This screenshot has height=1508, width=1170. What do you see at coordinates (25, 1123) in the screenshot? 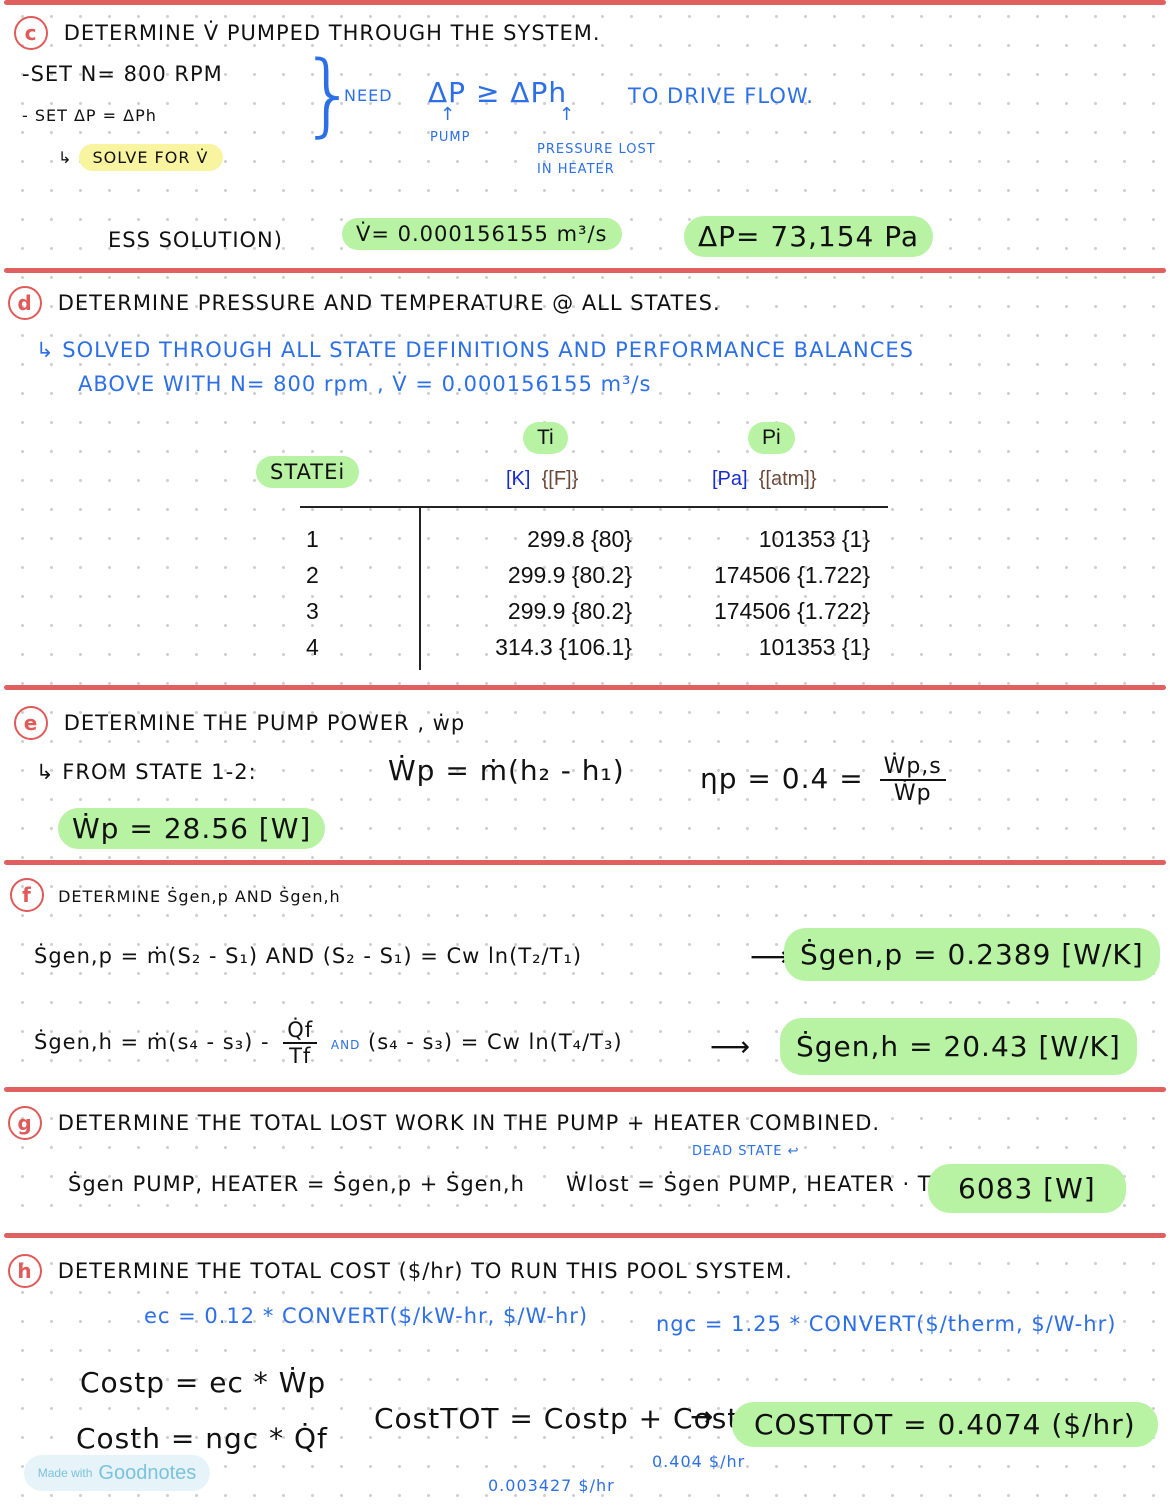
I see `section-g-marker: g` at bounding box center [25, 1123].